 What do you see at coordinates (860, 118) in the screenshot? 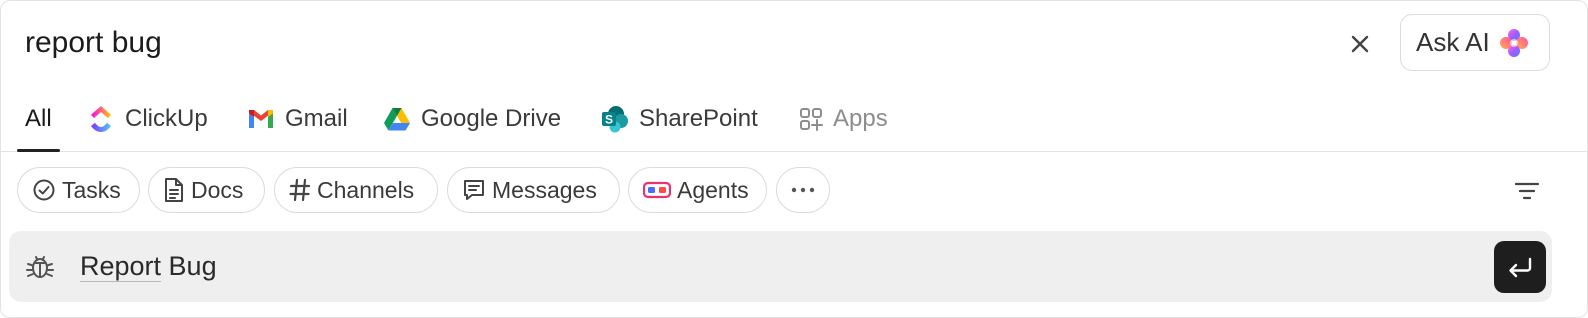
I see `tab-apps-label: Apps` at bounding box center [860, 118].